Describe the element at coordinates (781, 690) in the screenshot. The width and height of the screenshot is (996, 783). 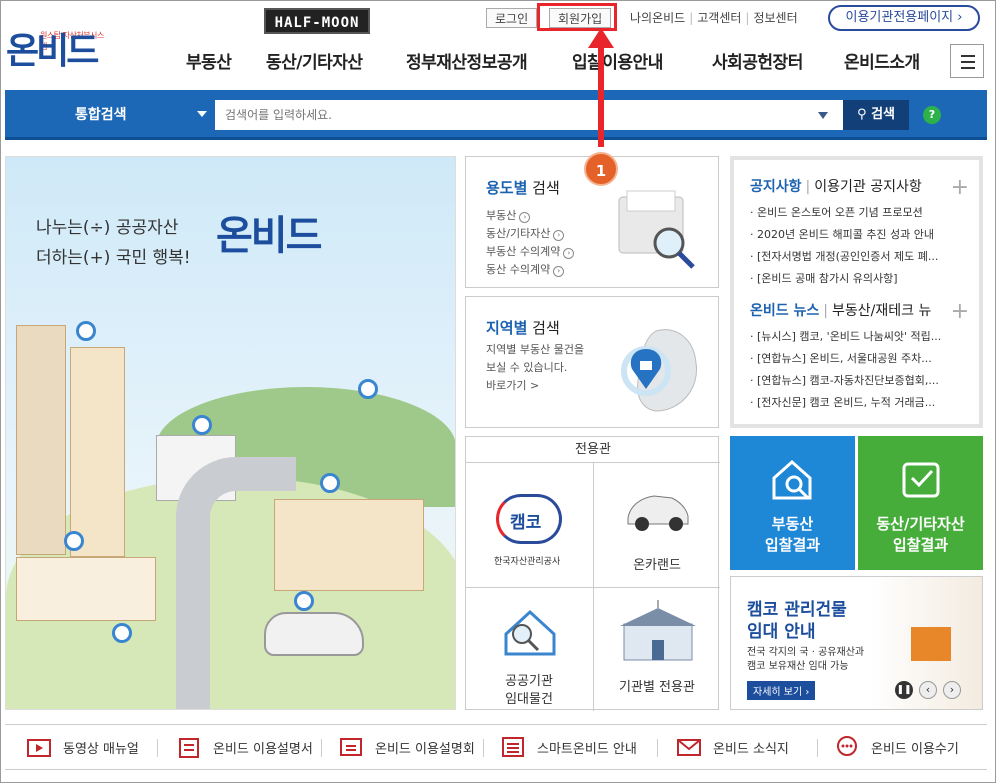
I see `banner-more-button: 자세히 보기 ›` at that location.